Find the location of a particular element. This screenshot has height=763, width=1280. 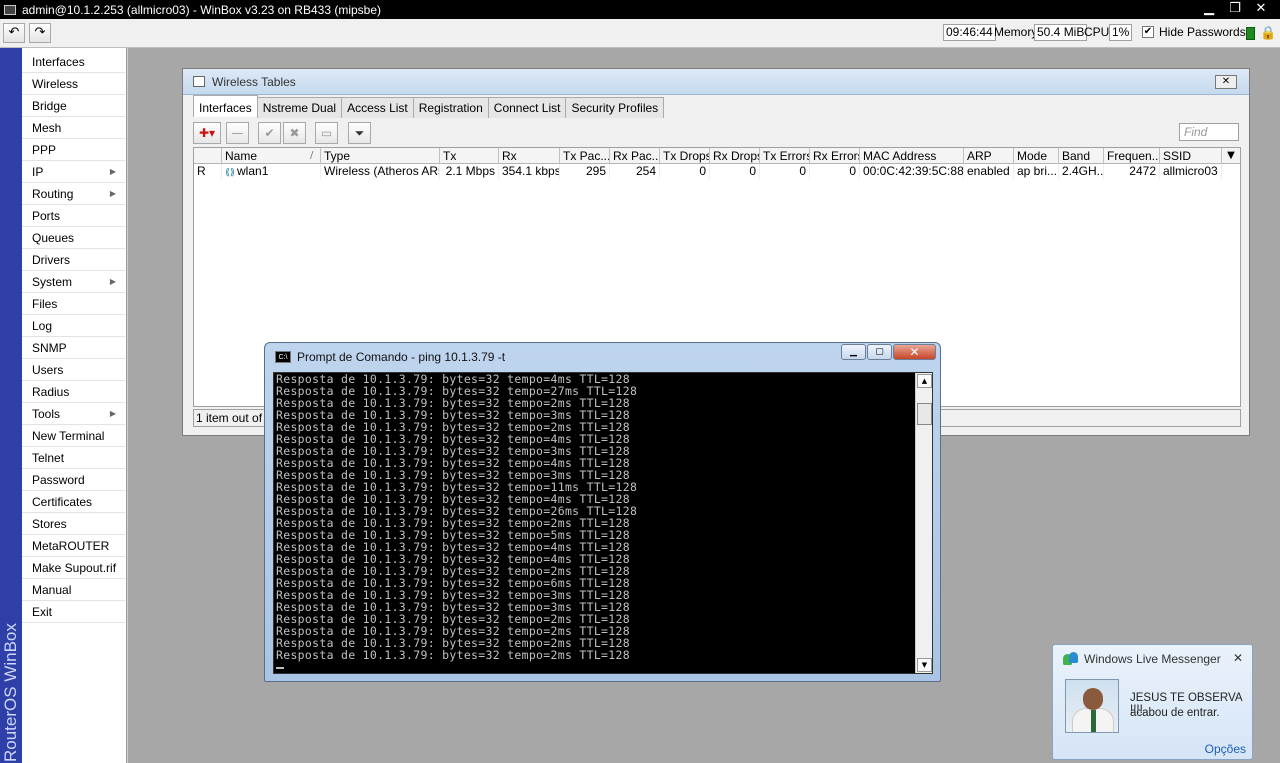

column-header: Tx Drops is located at coordinates (685, 156).